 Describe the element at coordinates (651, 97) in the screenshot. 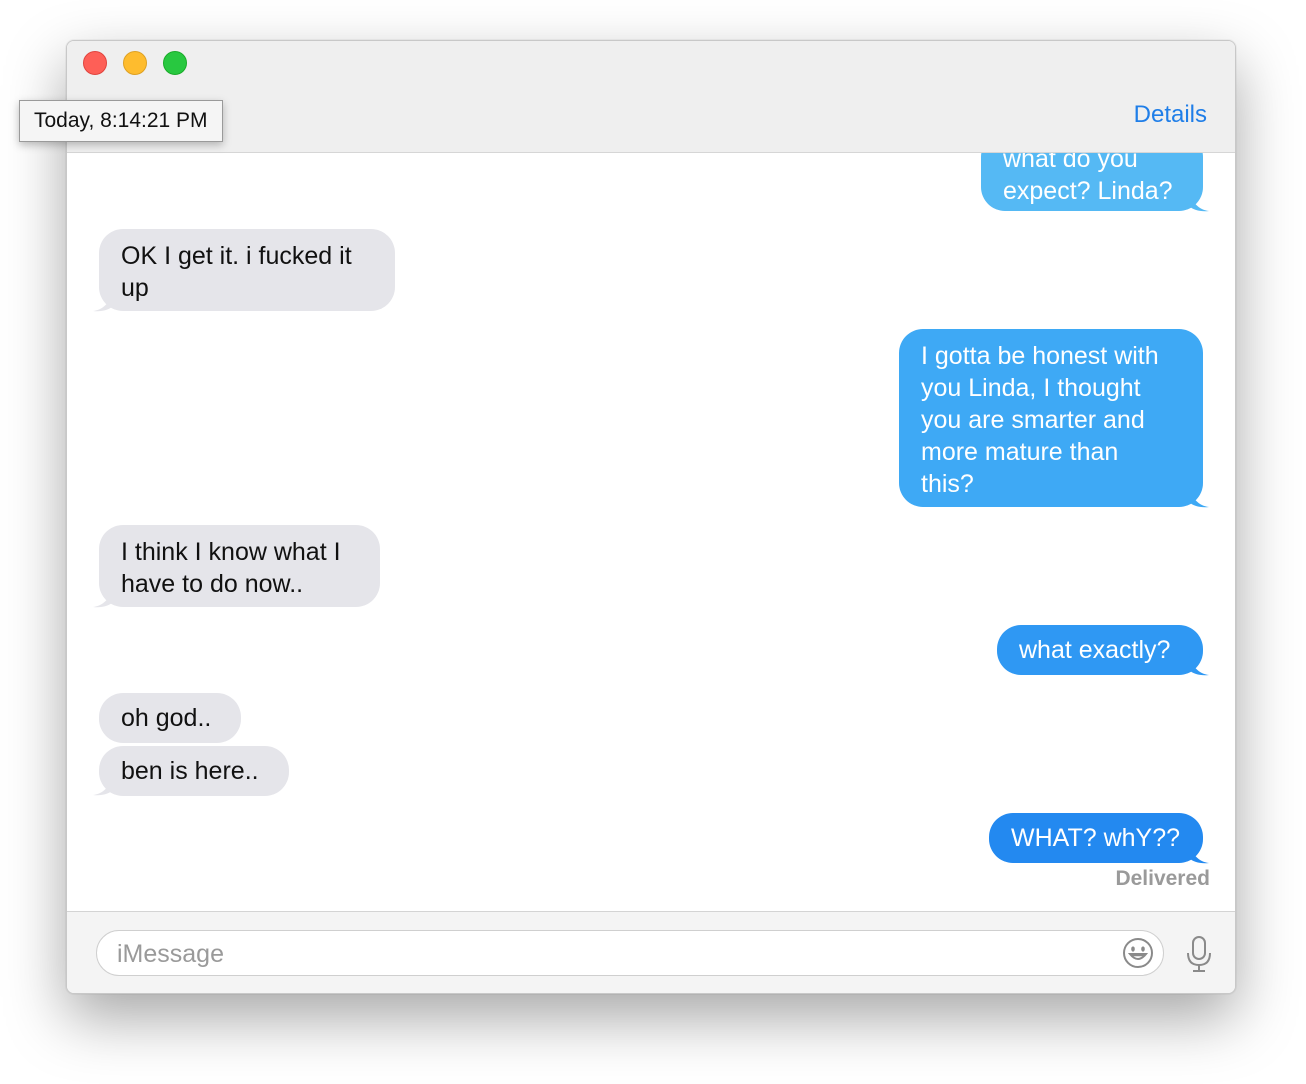

I see `title-bar: Details` at that location.